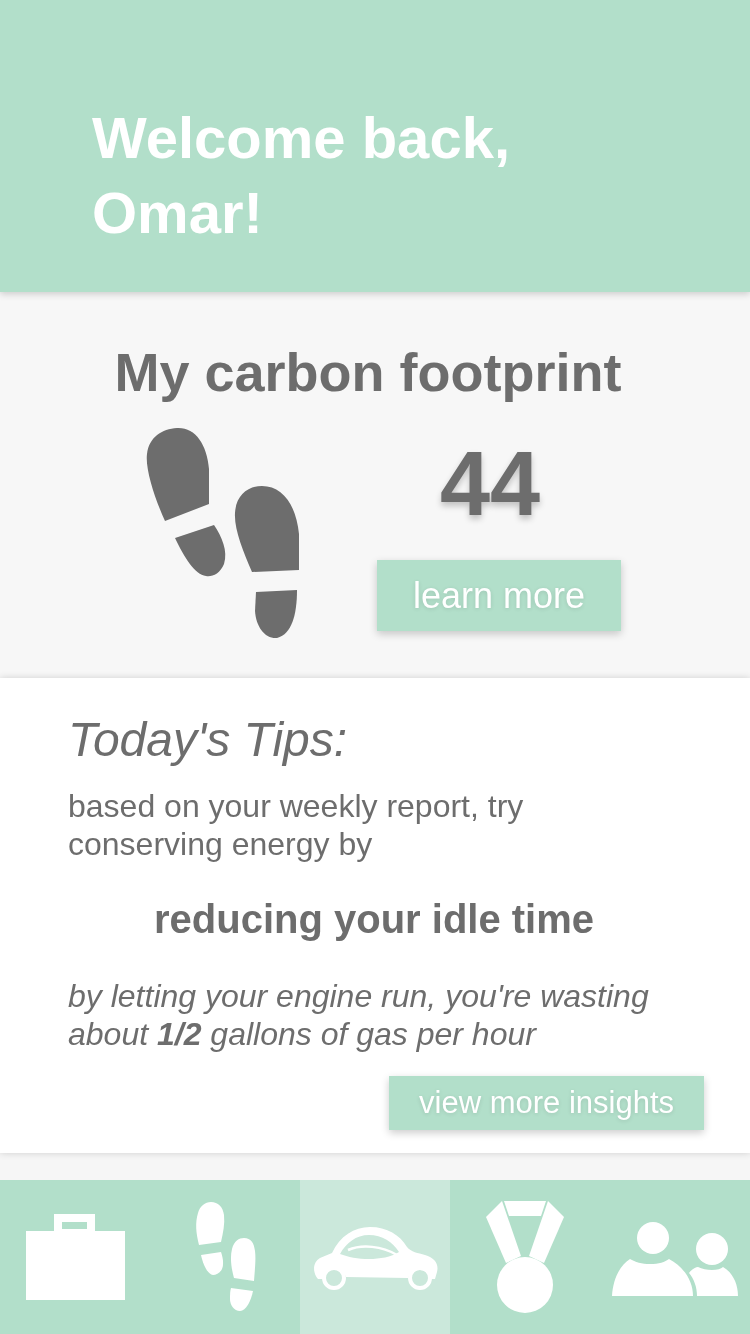 Image resolution: width=750 pixels, height=1334 pixels. I want to click on footprint-title: My carbon footprint, so click(368, 372).